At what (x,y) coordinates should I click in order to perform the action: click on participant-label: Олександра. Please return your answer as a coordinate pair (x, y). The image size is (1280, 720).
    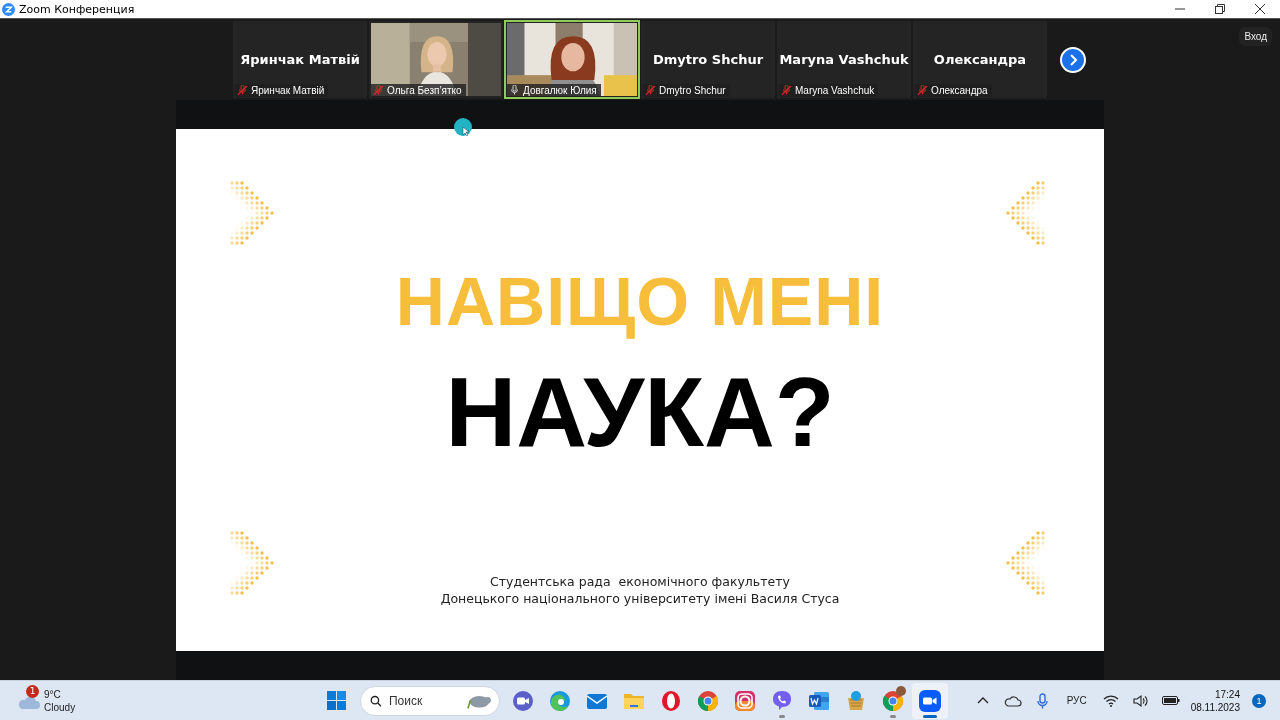
    Looking at the image, I should click on (959, 90).